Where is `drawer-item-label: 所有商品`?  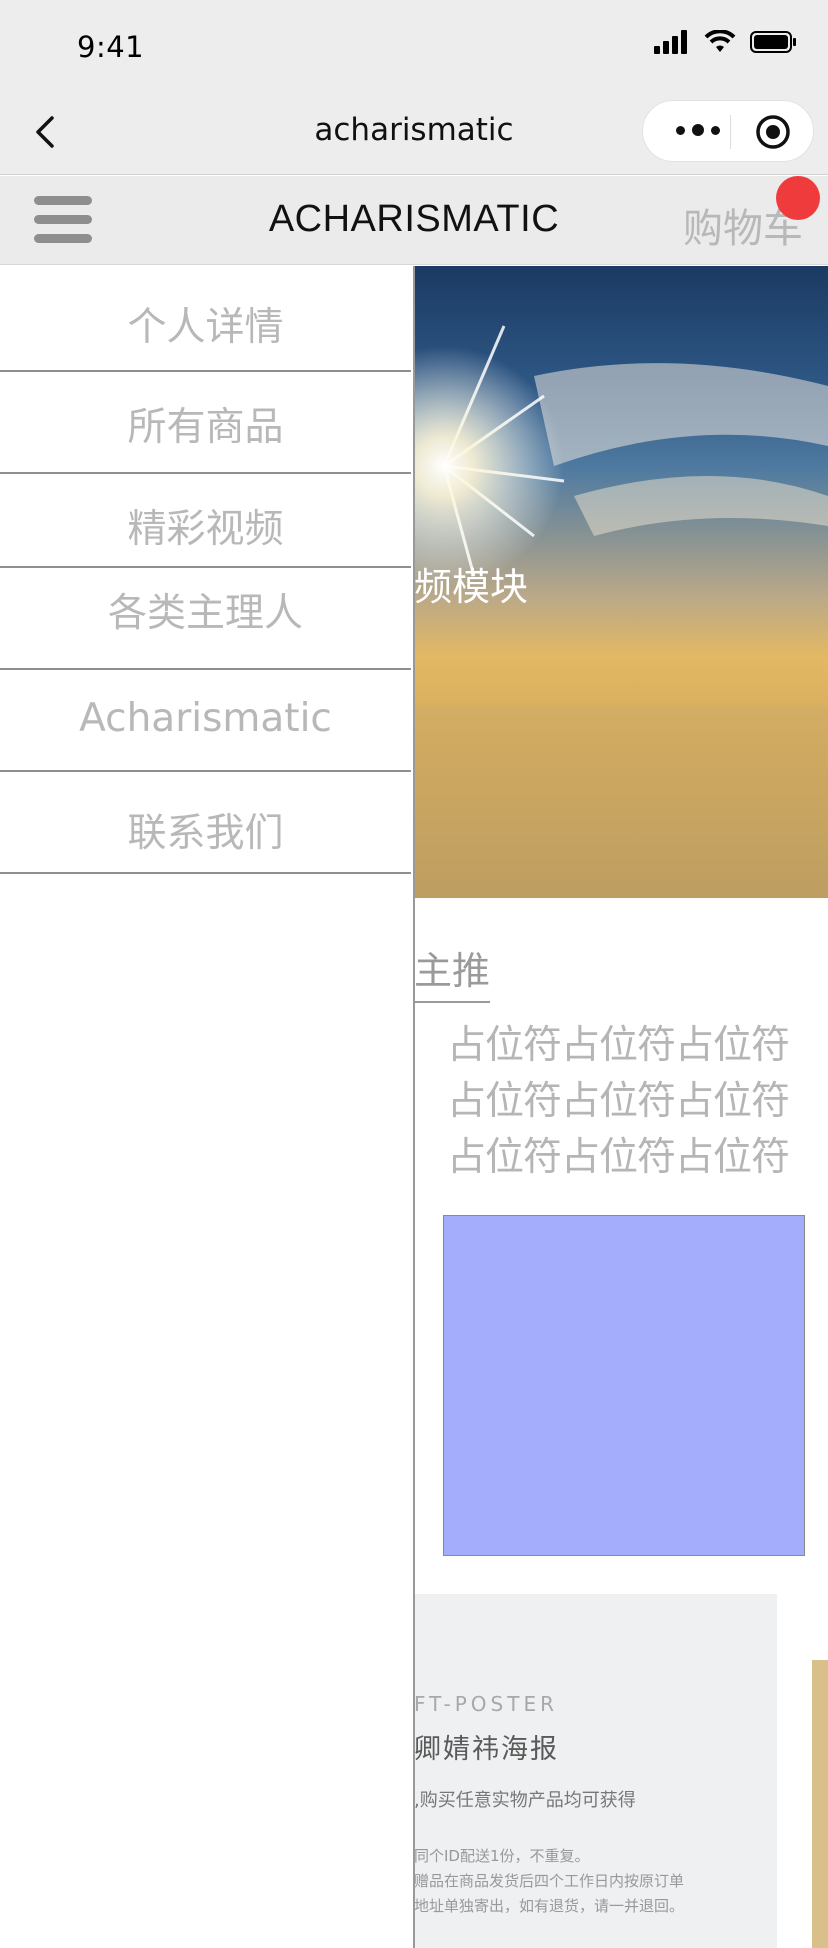
drawer-item-label: 所有商品 is located at coordinates (205, 427).